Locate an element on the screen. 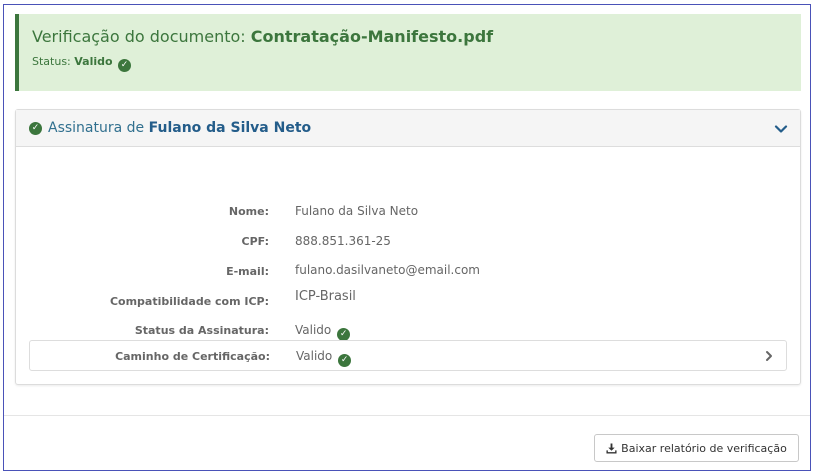 The image size is (816, 476). footer-divider is located at coordinates (407, 415).